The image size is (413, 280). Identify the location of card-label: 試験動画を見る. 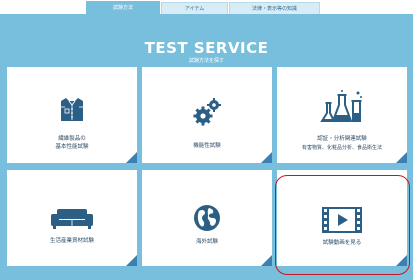
(342, 243).